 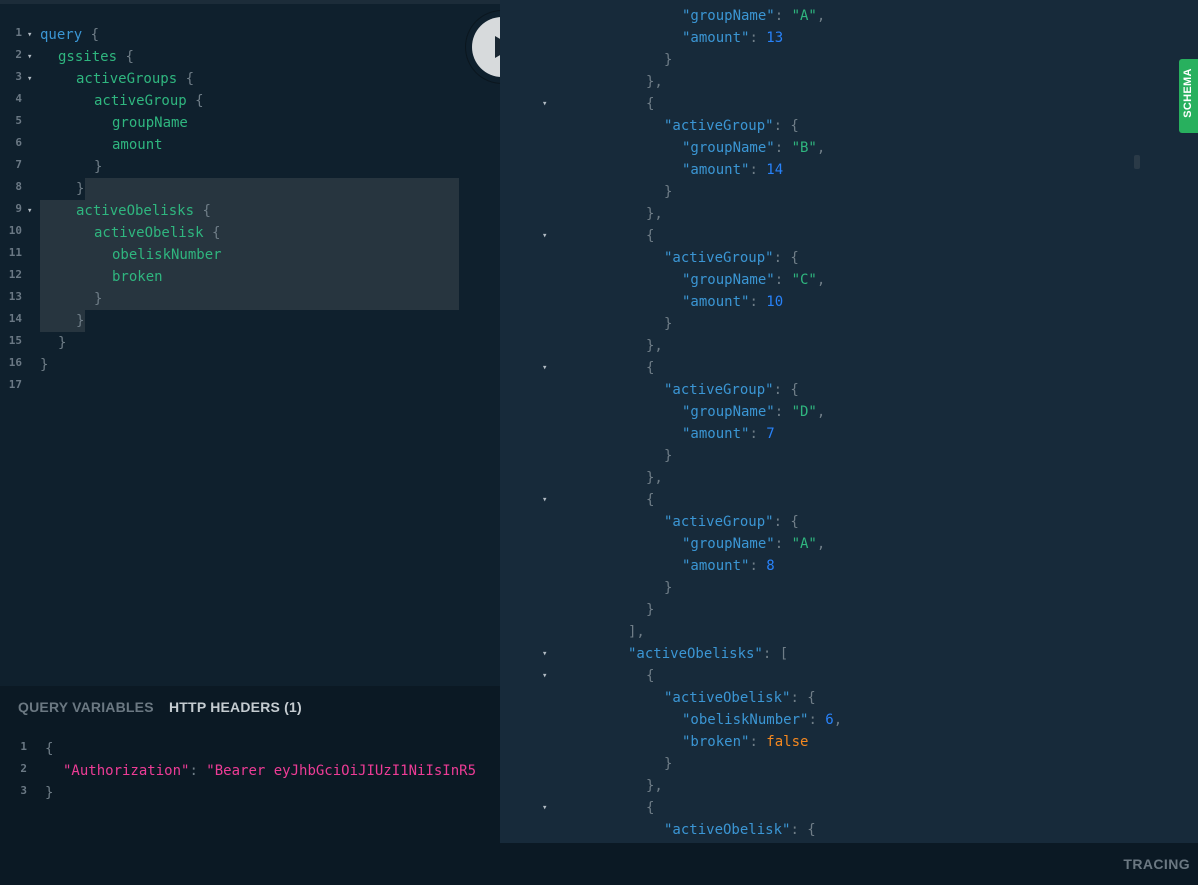 I want to click on code-token: : [, so click(x=775, y=654).